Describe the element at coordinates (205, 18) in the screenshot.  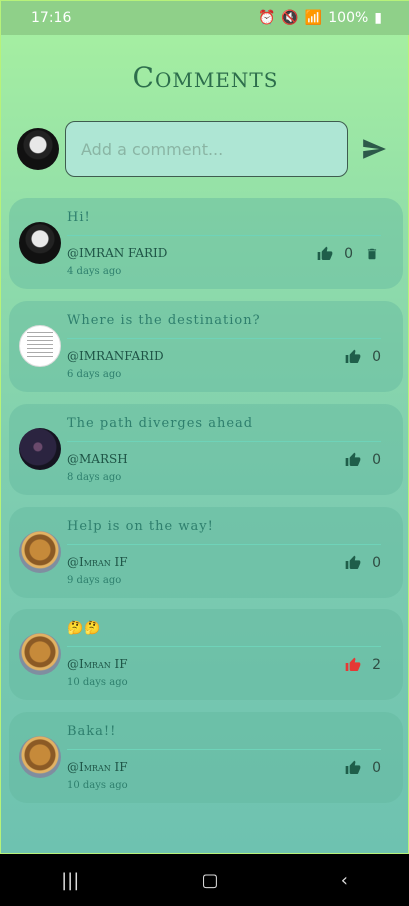
I see `status-bar: 17:16 ⏰ 🔇 📶 100% ▮` at that location.